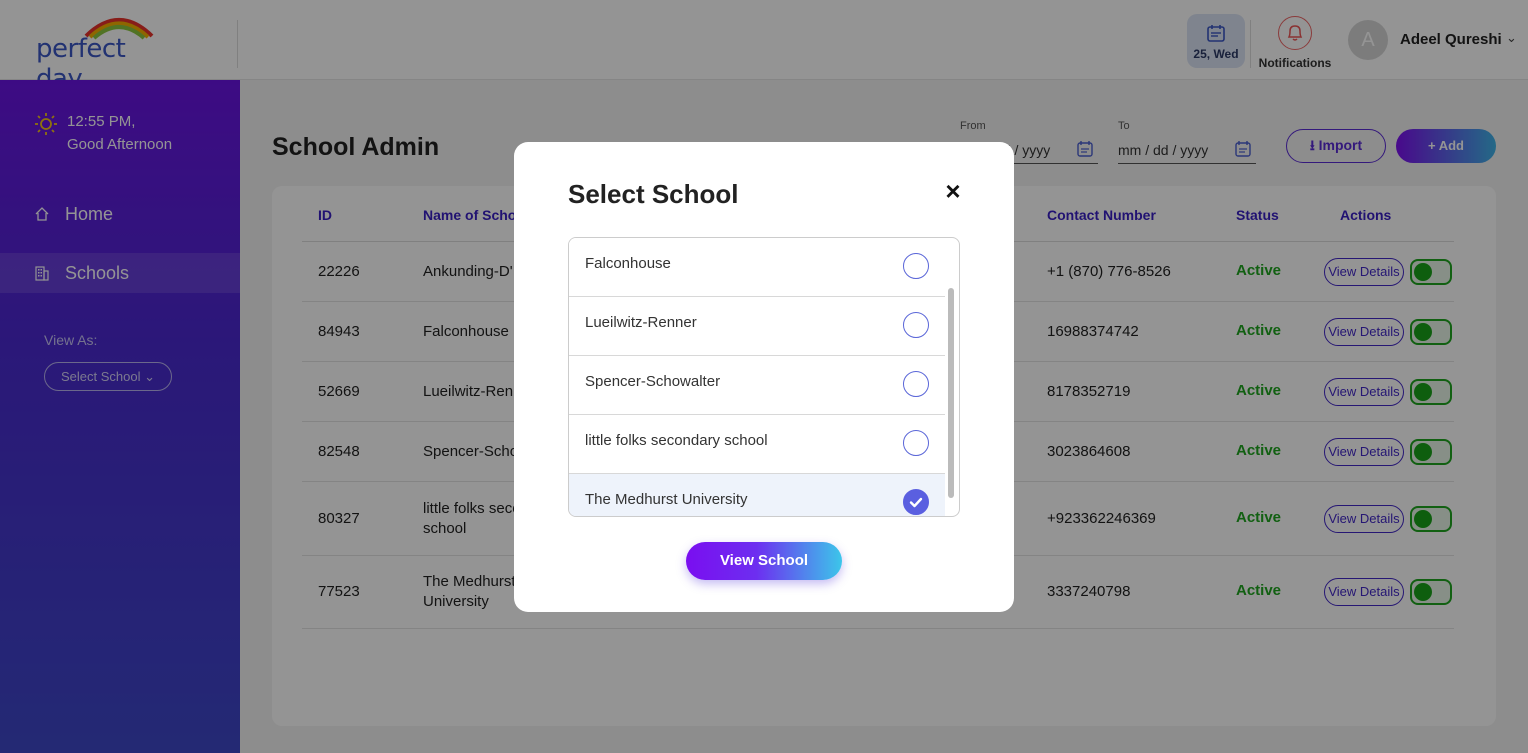  I want to click on check-icon, so click(915, 502).